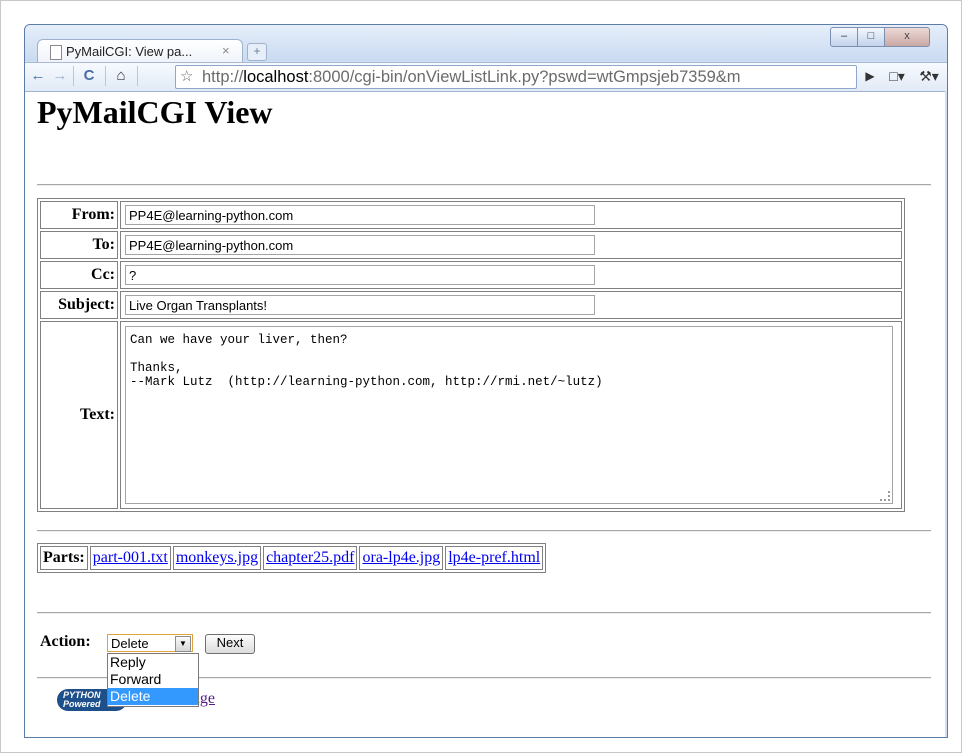  What do you see at coordinates (153, 662) in the screenshot?
I see `dropdown-option-reply: Reply` at bounding box center [153, 662].